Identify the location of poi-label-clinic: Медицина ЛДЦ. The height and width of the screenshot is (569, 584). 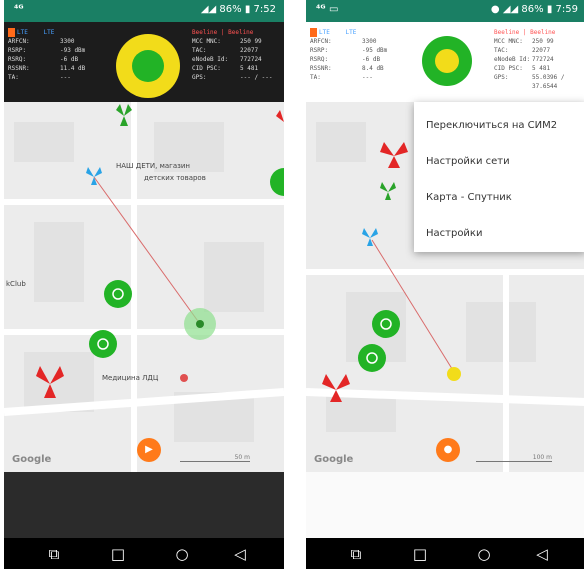
(130, 378).